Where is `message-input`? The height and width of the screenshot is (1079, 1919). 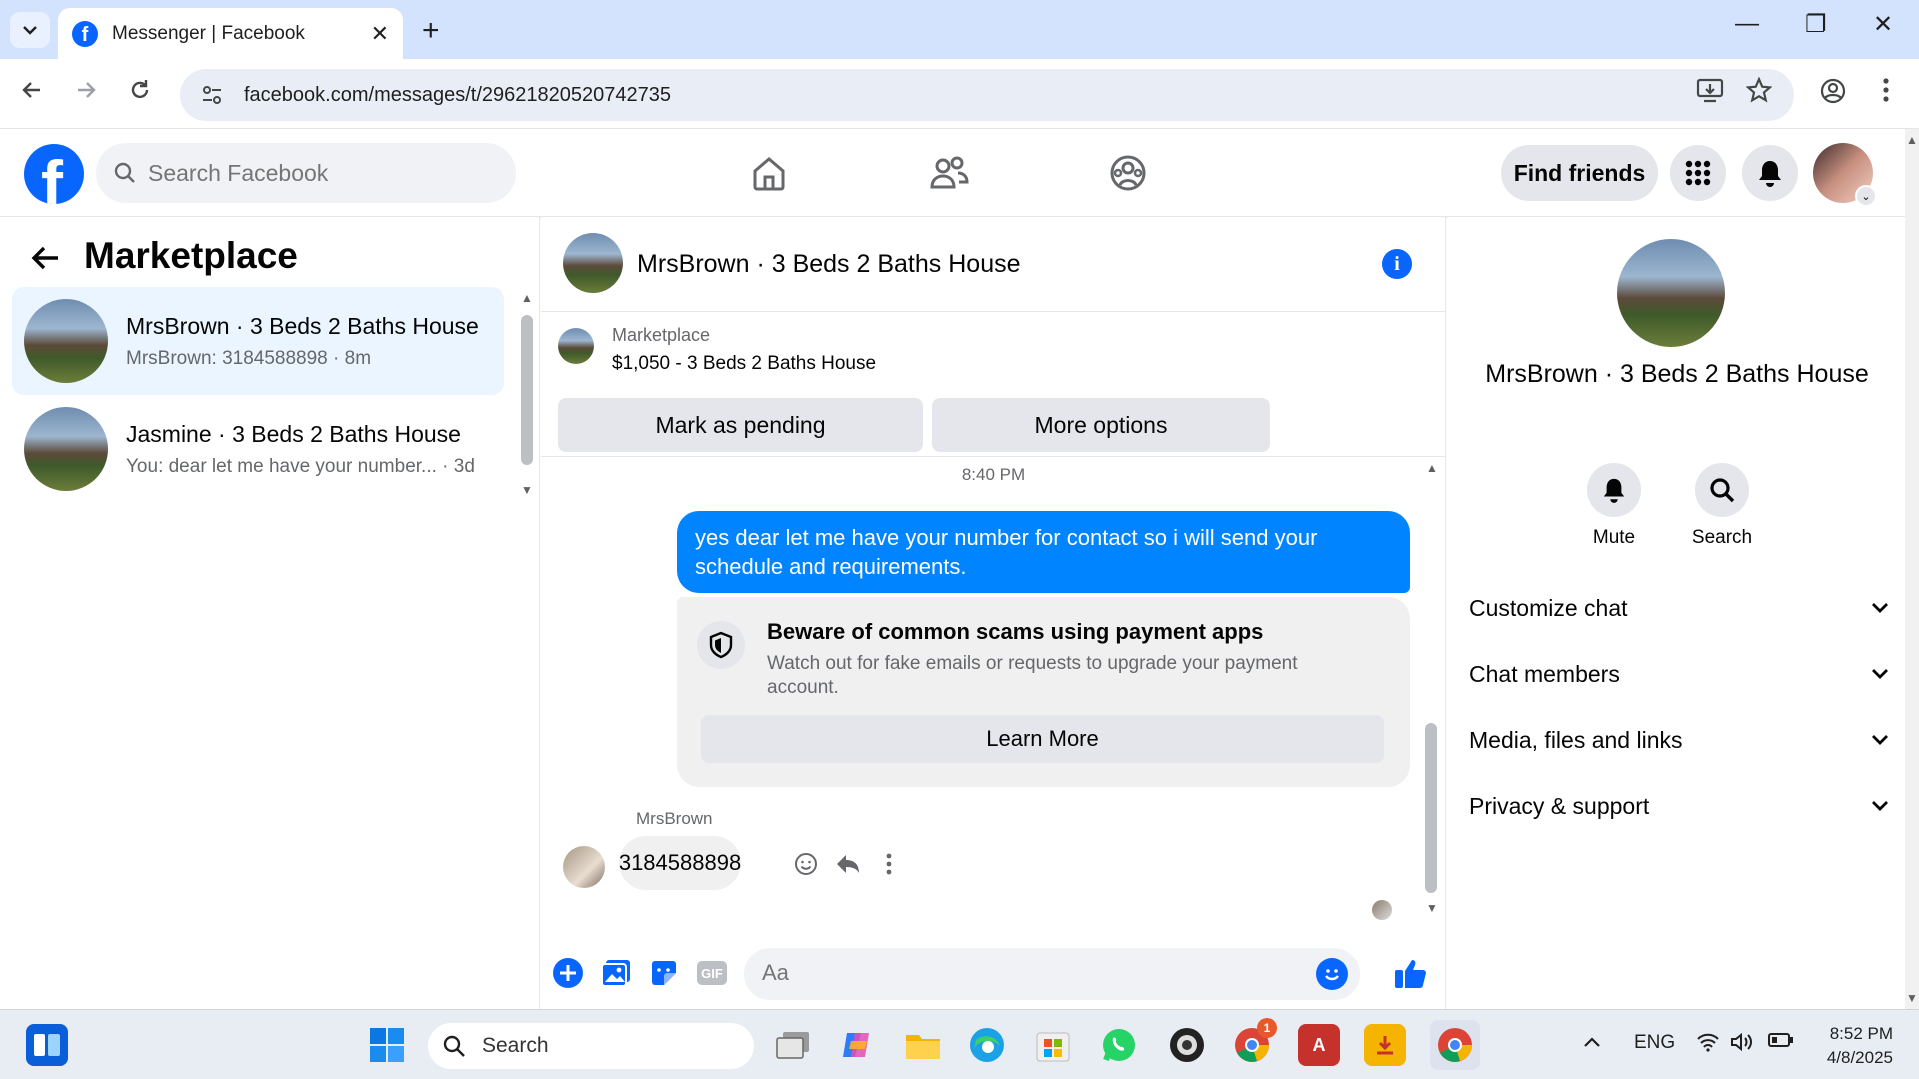
message-input is located at coordinates (1022, 973).